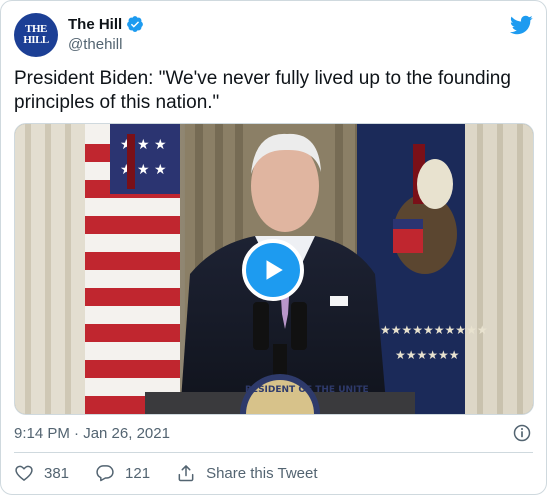  What do you see at coordinates (521, 25) in the screenshot?
I see `twitter-bird-icon` at bounding box center [521, 25].